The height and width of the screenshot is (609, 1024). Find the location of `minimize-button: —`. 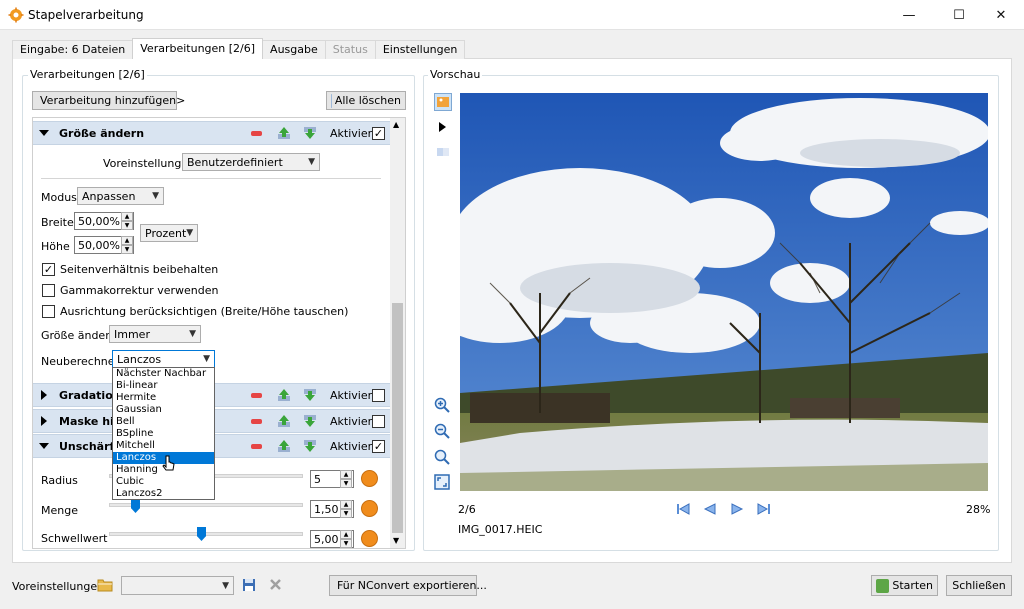

minimize-button: — is located at coordinates (909, 15).